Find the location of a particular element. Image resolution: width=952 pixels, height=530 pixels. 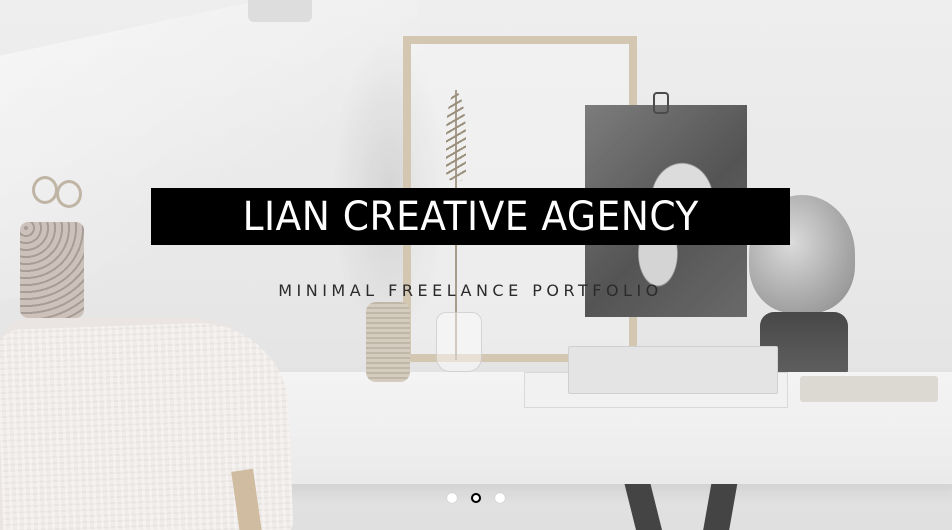

hero-subtitle: MINIMAL FREELANCE PORTFOLIO is located at coordinates (470, 290).